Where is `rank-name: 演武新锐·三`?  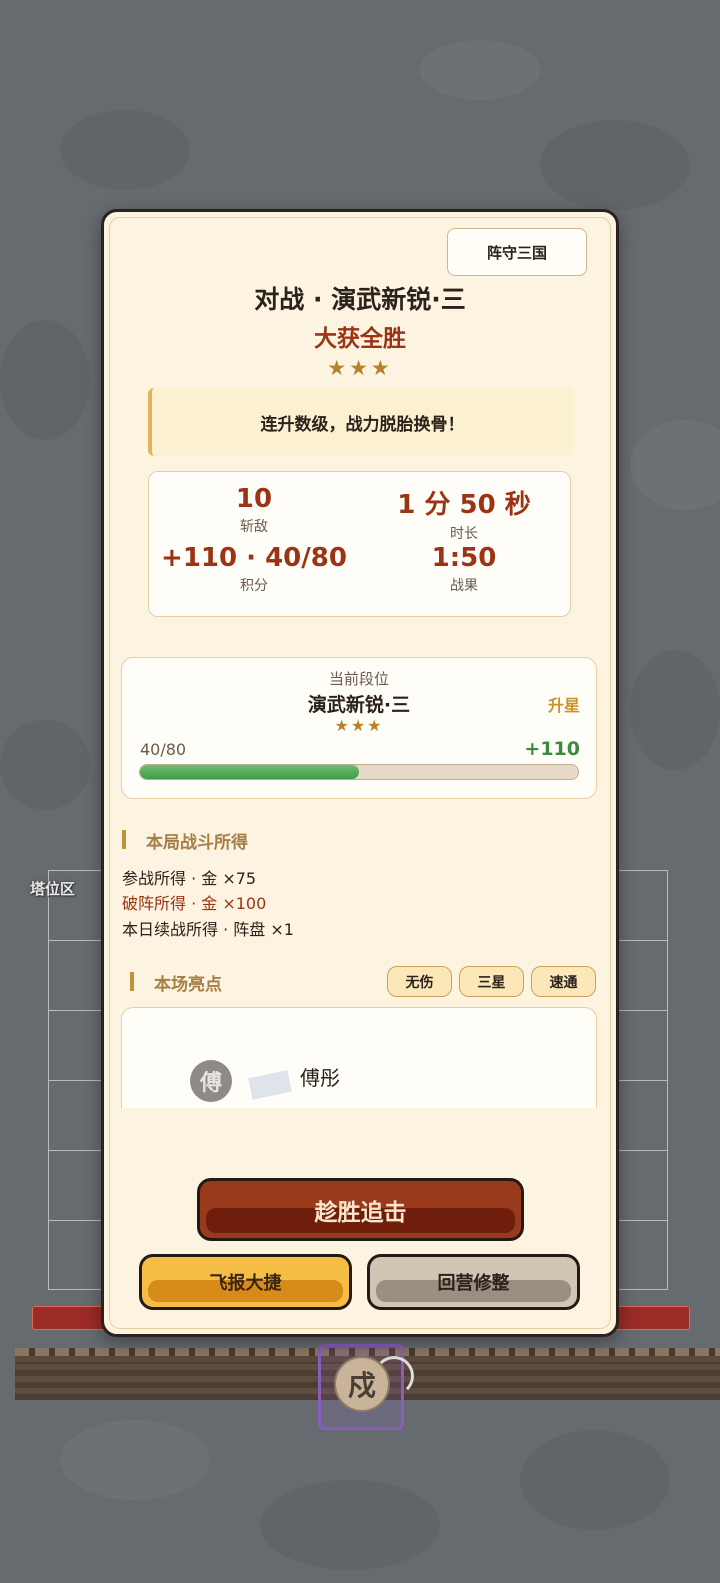
rank-name: 演武新锐·三 is located at coordinates (359, 705).